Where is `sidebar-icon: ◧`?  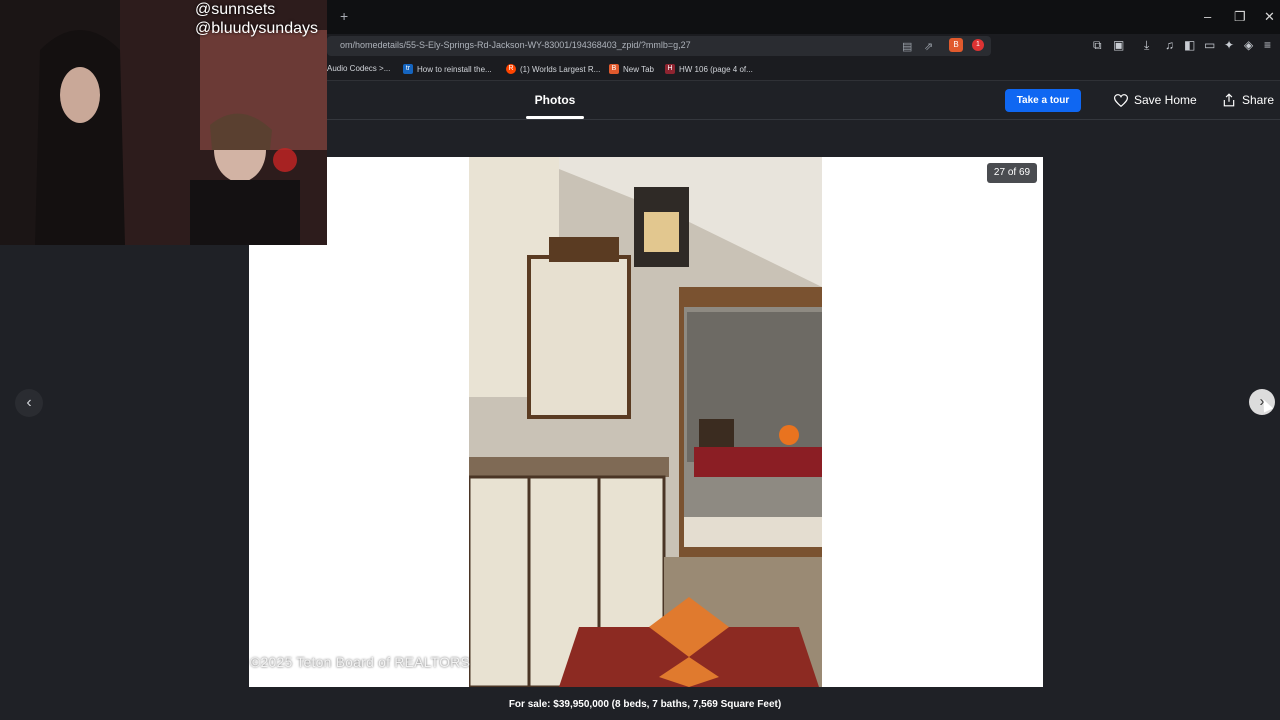
sidebar-icon: ◧ is located at coordinates (1189, 45).